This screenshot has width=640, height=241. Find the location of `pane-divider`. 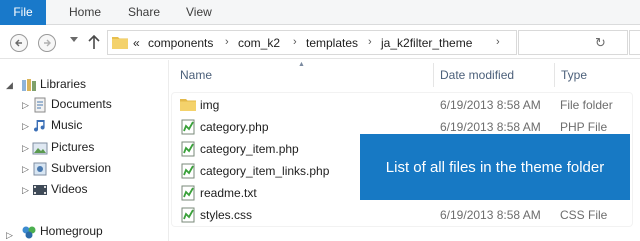

pane-divider is located at coordinates (168, 150).